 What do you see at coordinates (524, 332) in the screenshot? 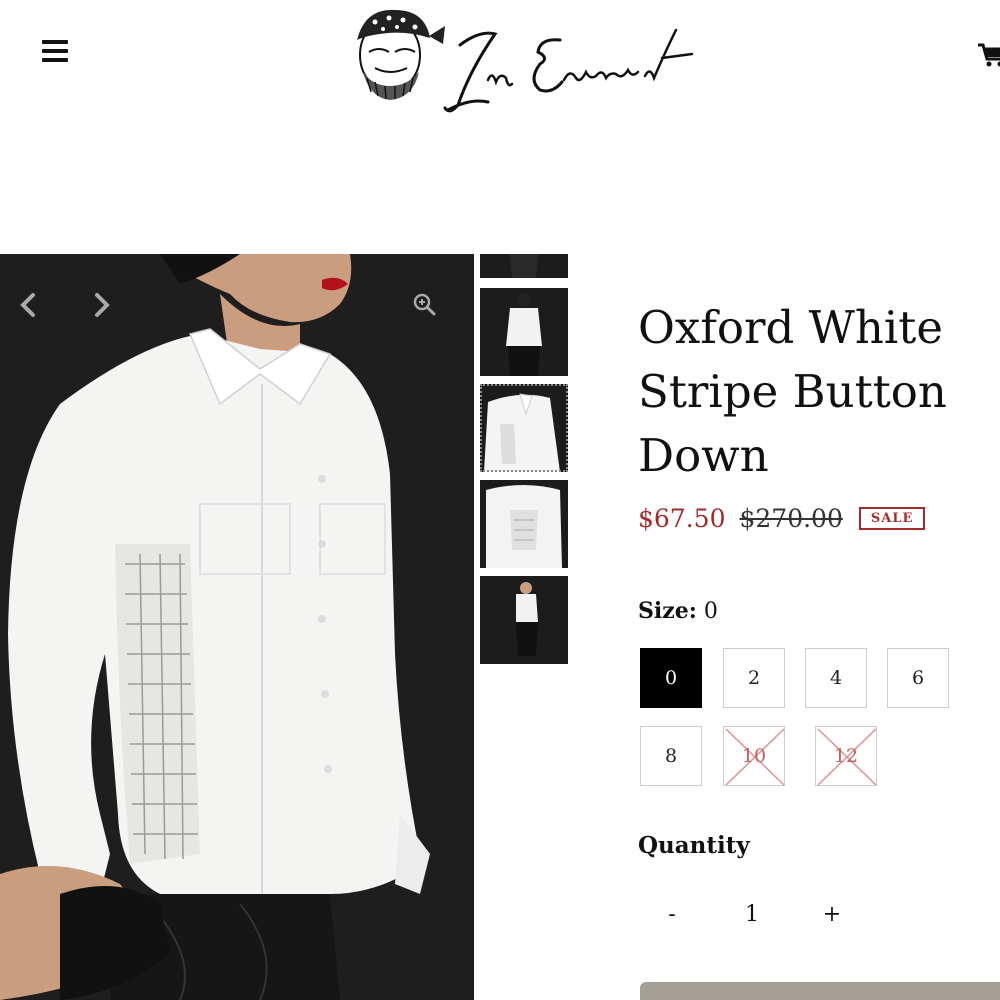
I see `thumbnail-back-view` at bounding box center [524, 332].